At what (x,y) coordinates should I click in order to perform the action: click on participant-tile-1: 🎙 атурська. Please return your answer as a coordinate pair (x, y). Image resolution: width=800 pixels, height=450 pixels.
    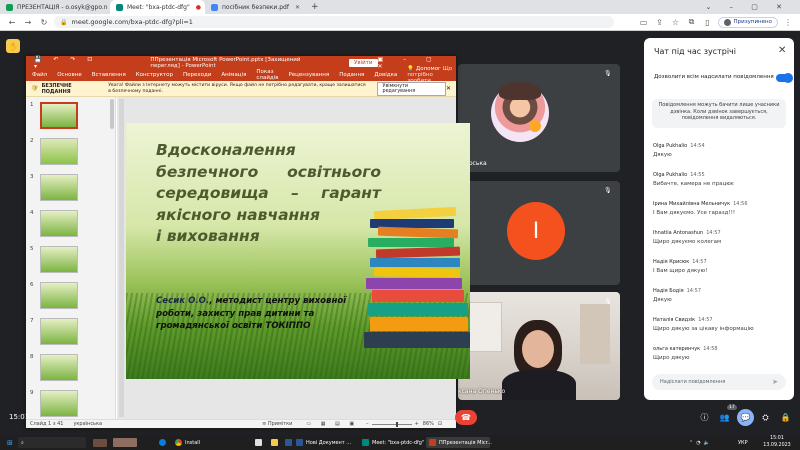
    Looking at the image, I should click on (539, 118).